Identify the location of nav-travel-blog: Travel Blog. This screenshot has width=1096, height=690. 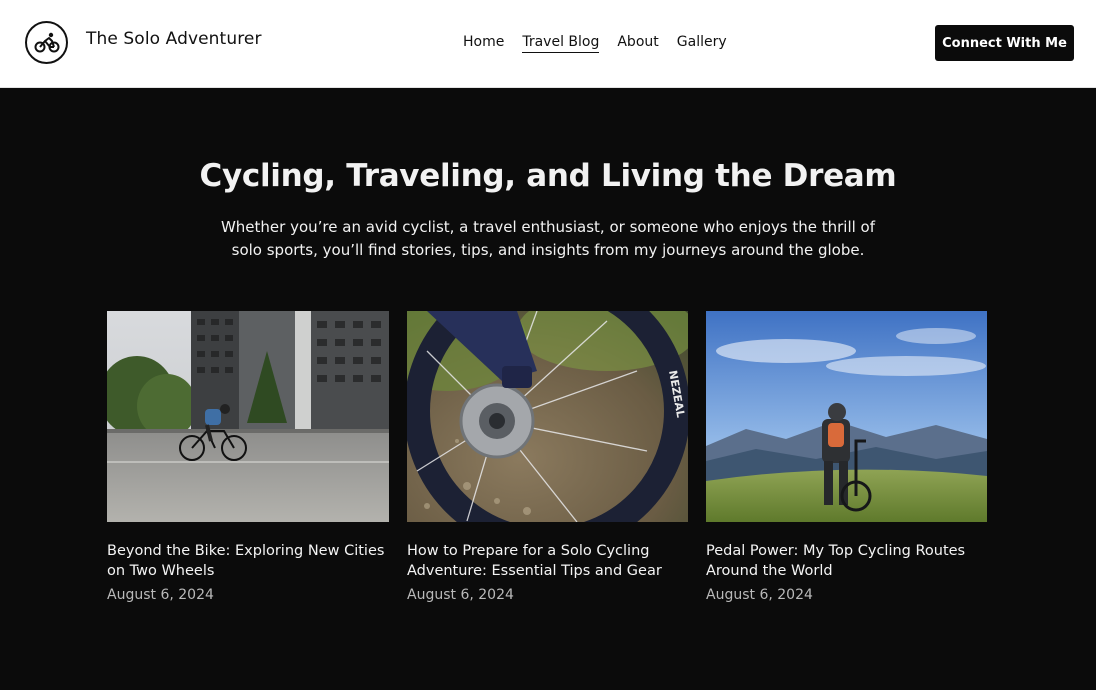
(561, 43).